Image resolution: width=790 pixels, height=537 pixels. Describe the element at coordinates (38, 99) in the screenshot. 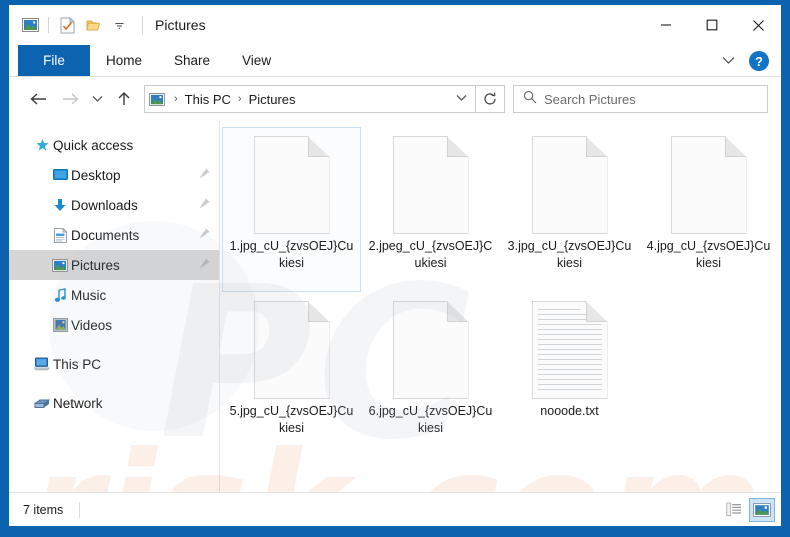

I see `back-button` at that location.